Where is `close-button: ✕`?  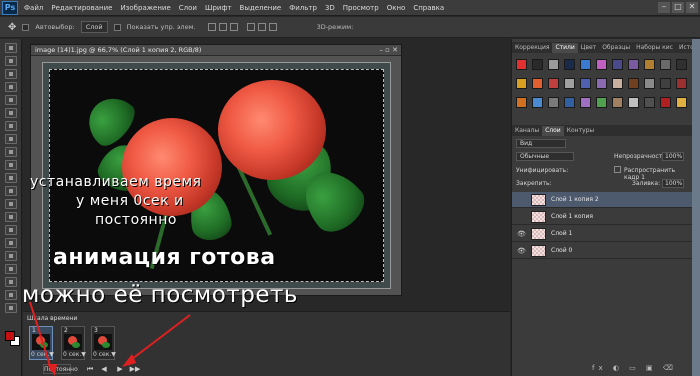
close-button: ✕ is located at coordinates (692, 7).